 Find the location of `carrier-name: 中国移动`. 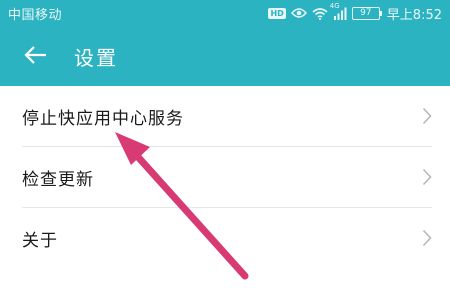

carrier-name: 中国移动 is located at coordinates (35, 15).